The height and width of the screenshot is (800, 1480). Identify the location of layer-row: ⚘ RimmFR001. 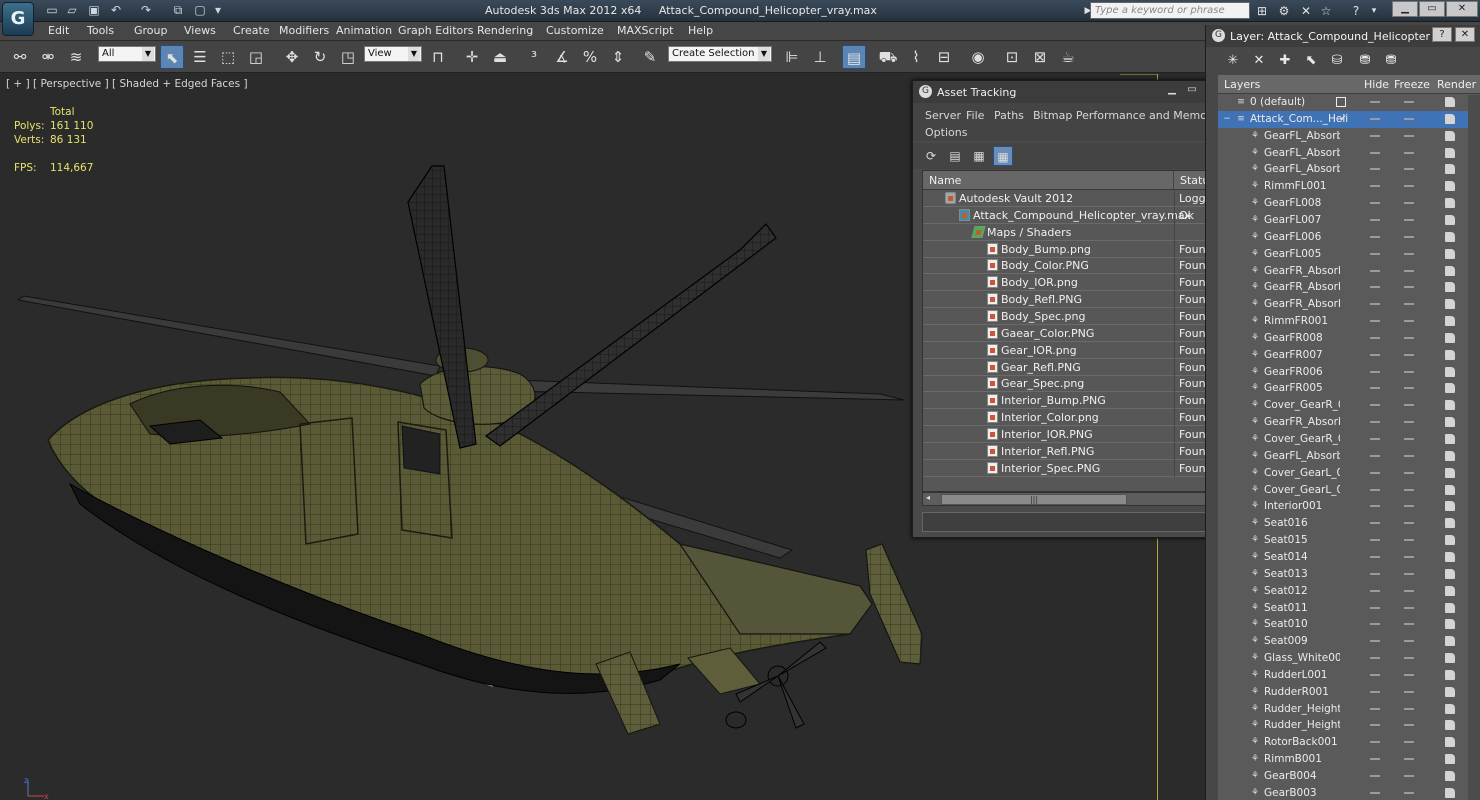
(1349, 321).